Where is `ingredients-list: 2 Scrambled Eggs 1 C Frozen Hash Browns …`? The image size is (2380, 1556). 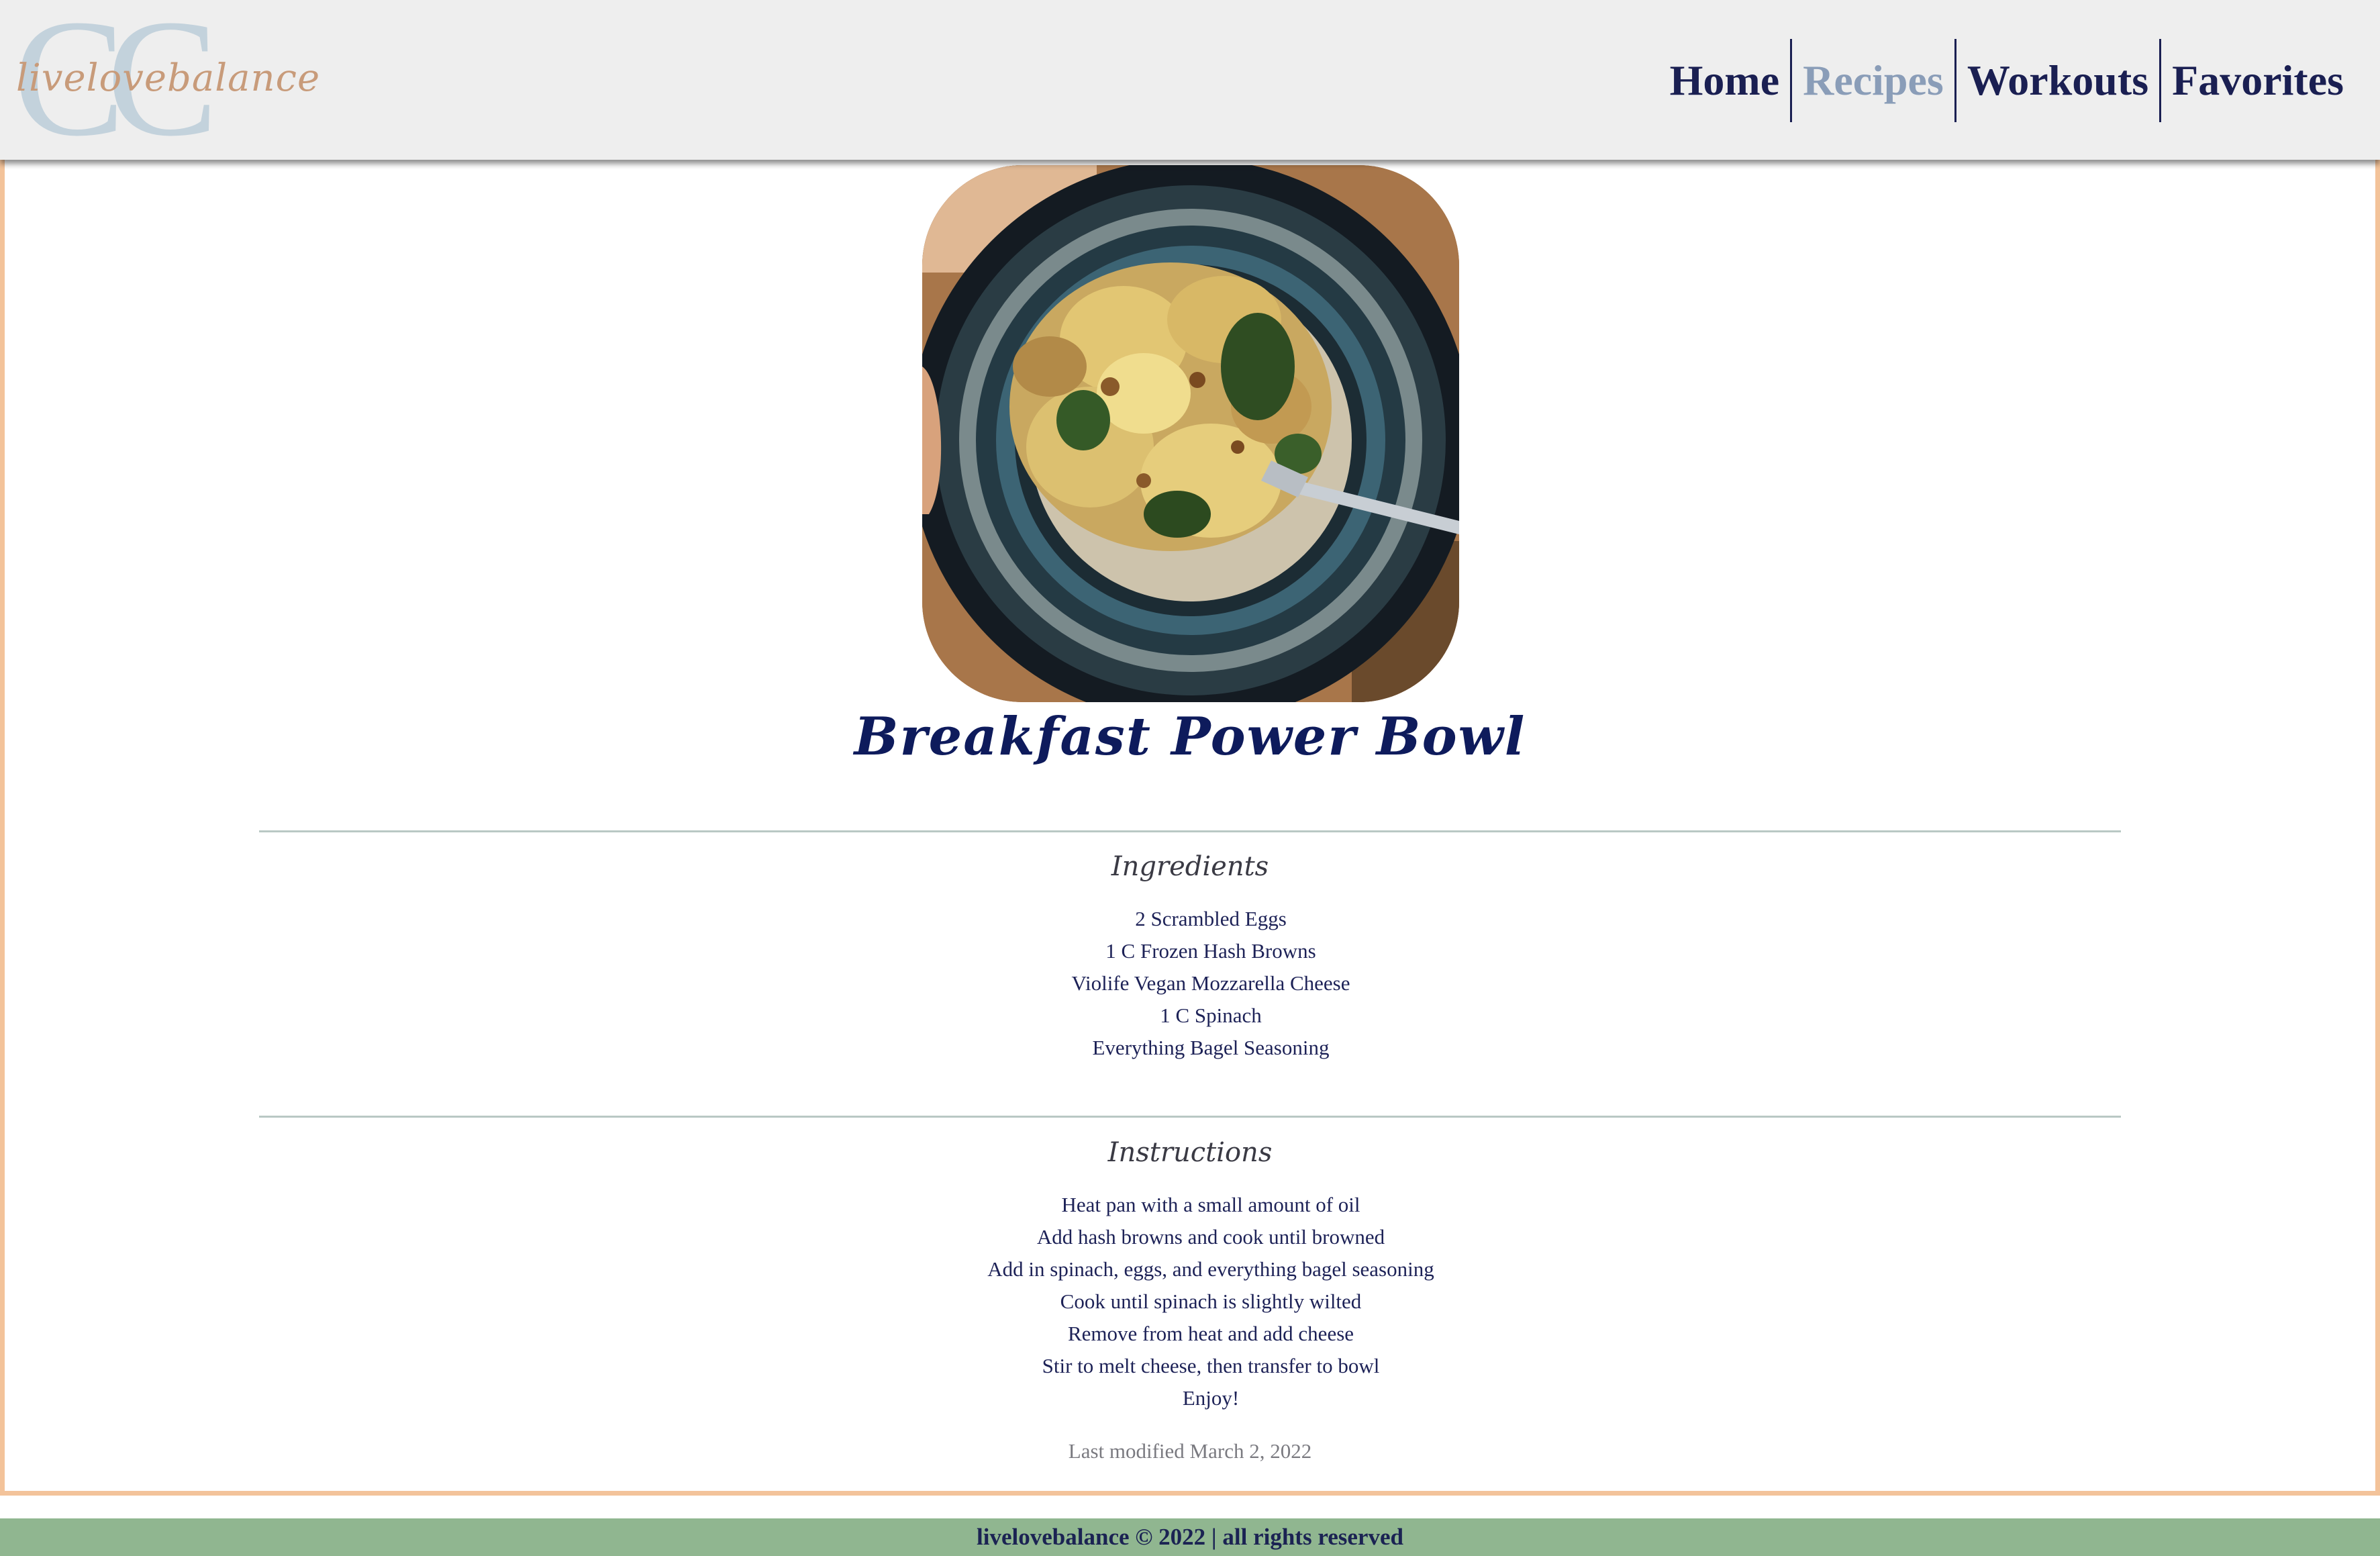 ingredients-list: 2 Scrambled Eggs 1 C Frozen Hash Browns … is located at coordinates (1190, 983).